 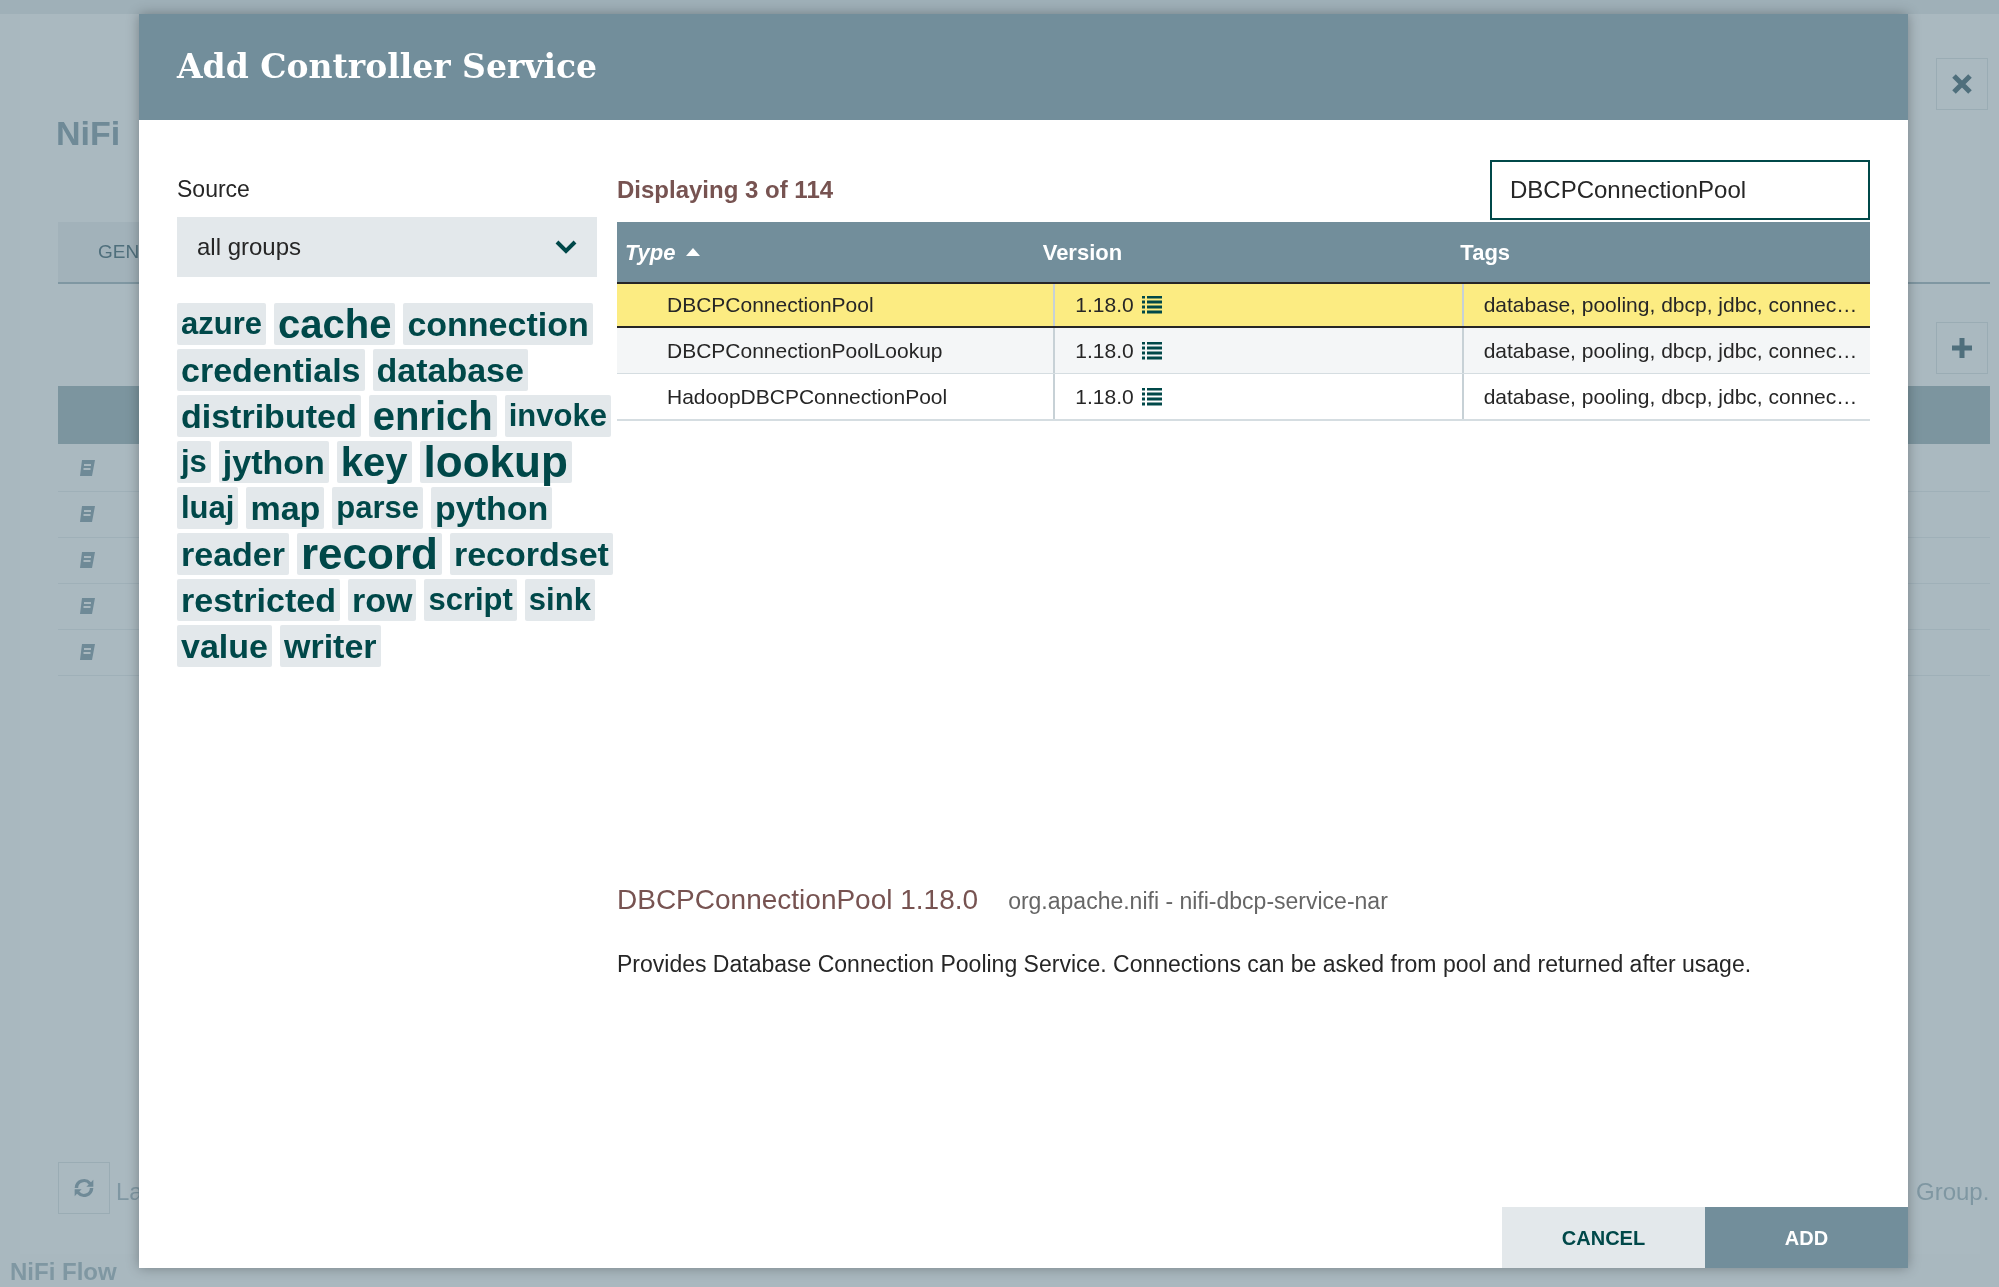 I want to click on tag-filter: value, so click(x=224, y=645).